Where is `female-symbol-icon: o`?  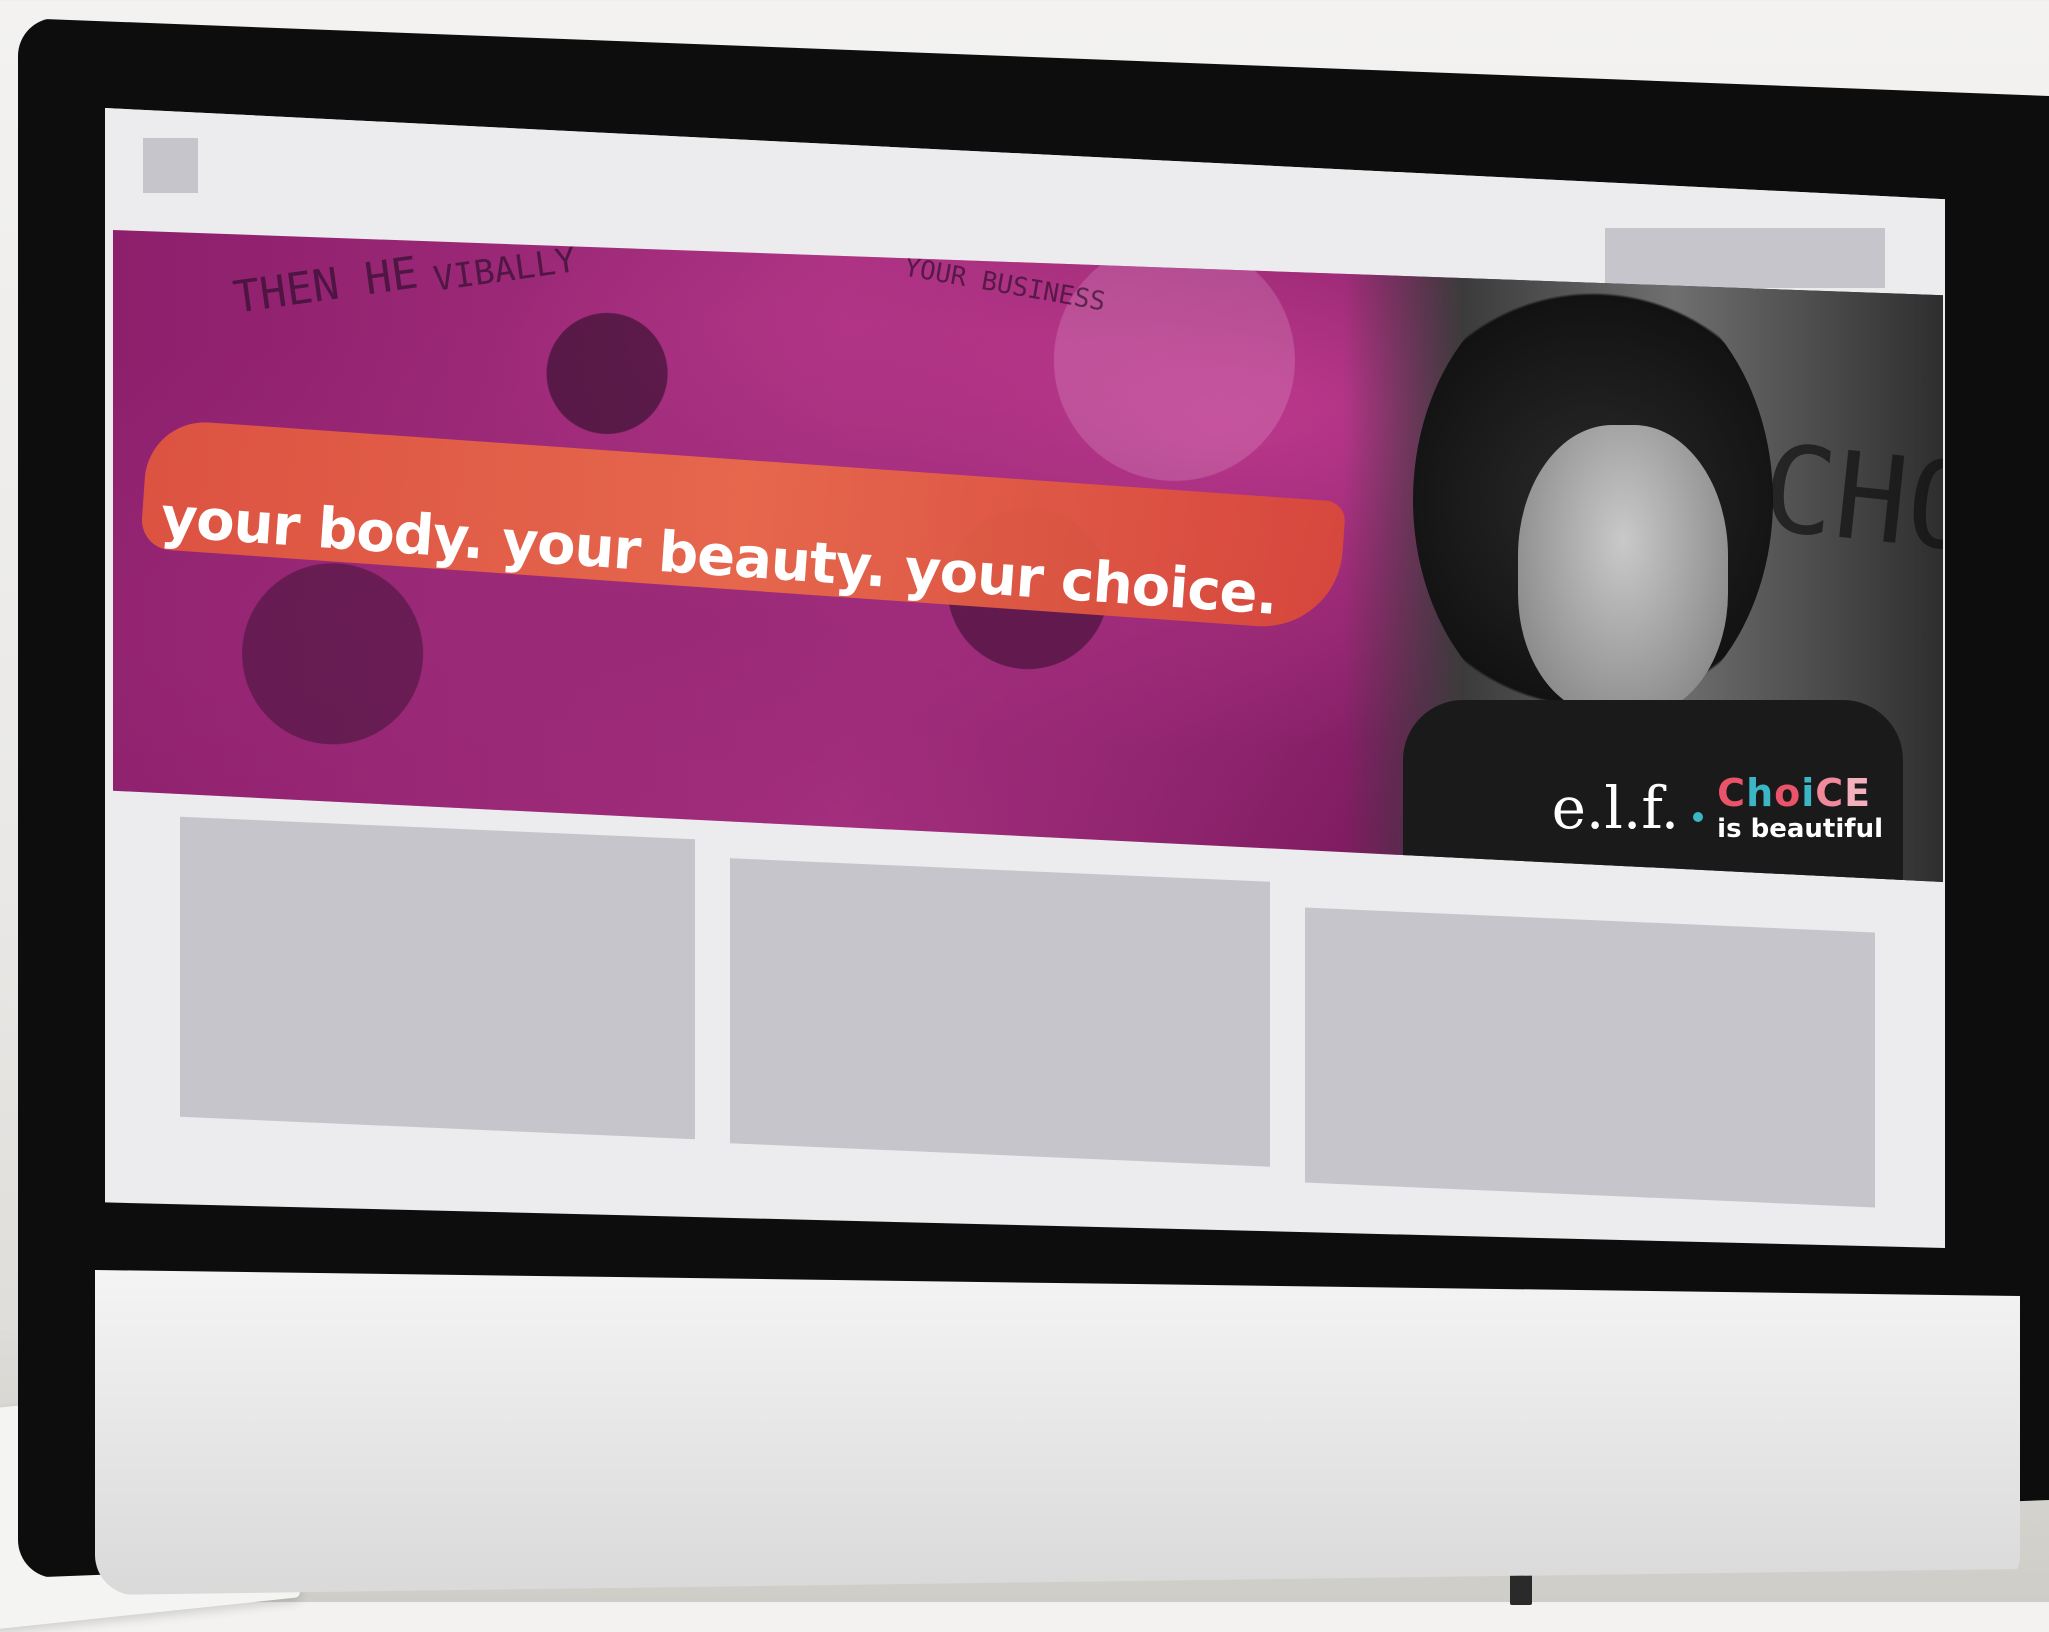 female-symbol-icon: o is located at coordinates (1788, 793).